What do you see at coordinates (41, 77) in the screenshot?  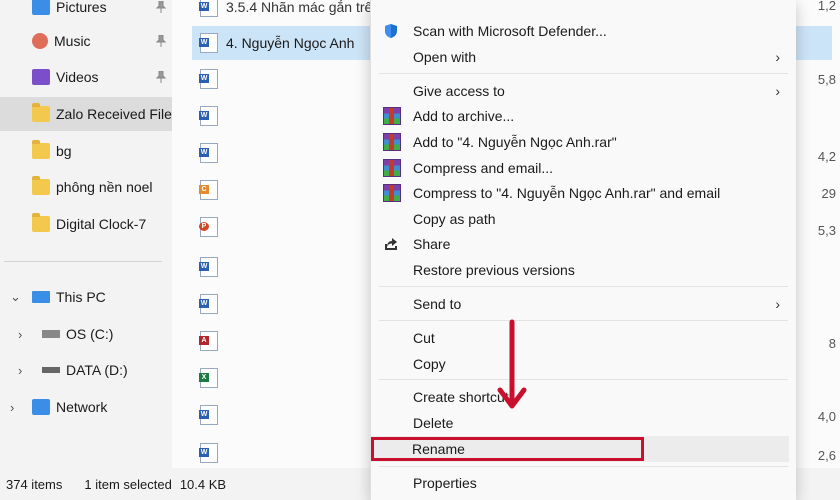 I see `videos-icon` at bounding box center [41, 77].